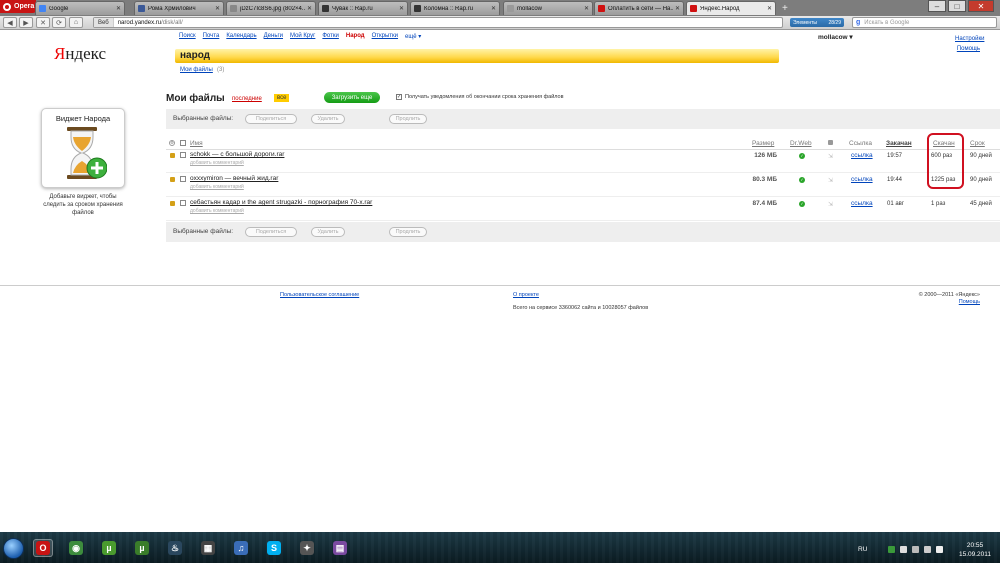 Image resolution: width=1000 pixels, height=563 pixels. I want to click on notify-checkbox: ✓, so click(399, 97).